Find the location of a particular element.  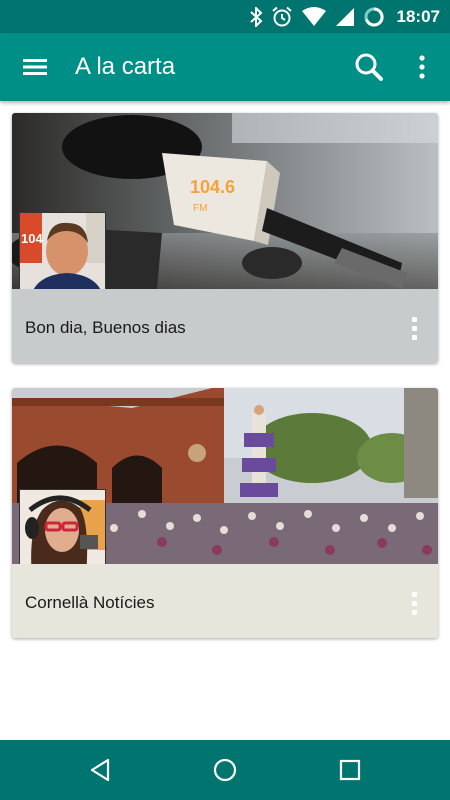

back-icon is located at coordinates (100, 770).